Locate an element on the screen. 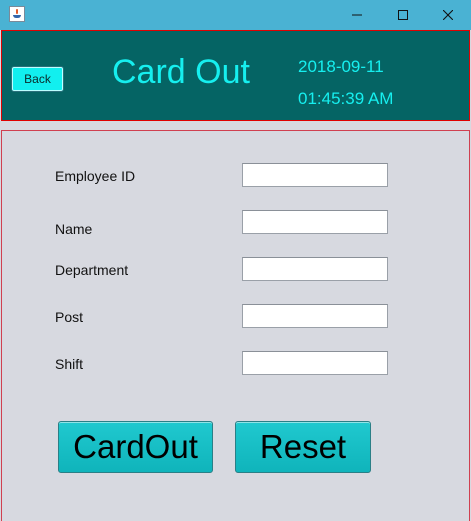 This screenshot has width=471, height=521. window-title-bar is located at coordinates (235, 15).